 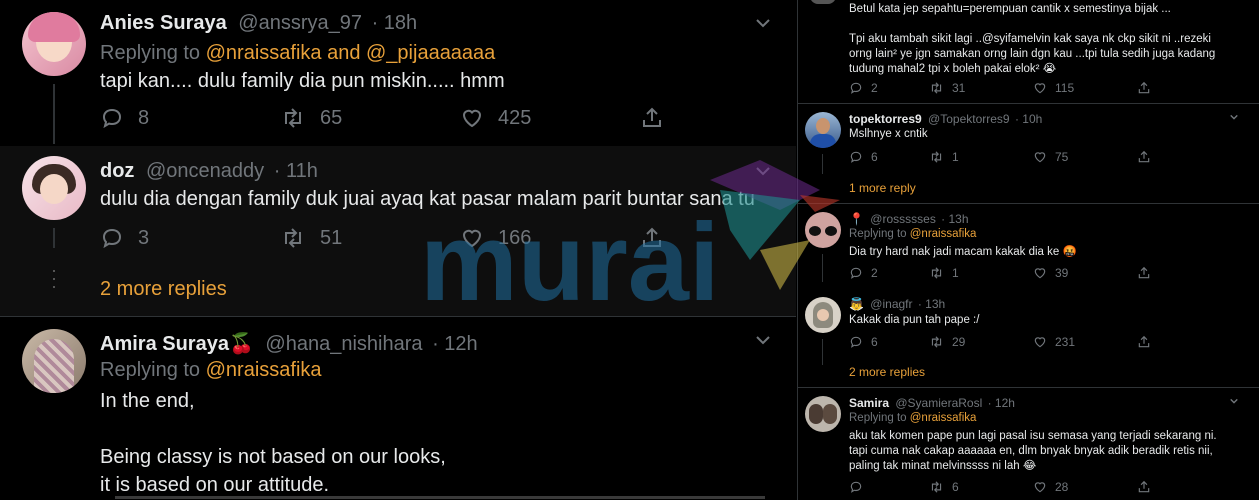 What do you see at coordinates (343, 344) in the screenshot?
I see `author-handle: @hana_nishihara` at bounding box center [343, 344].